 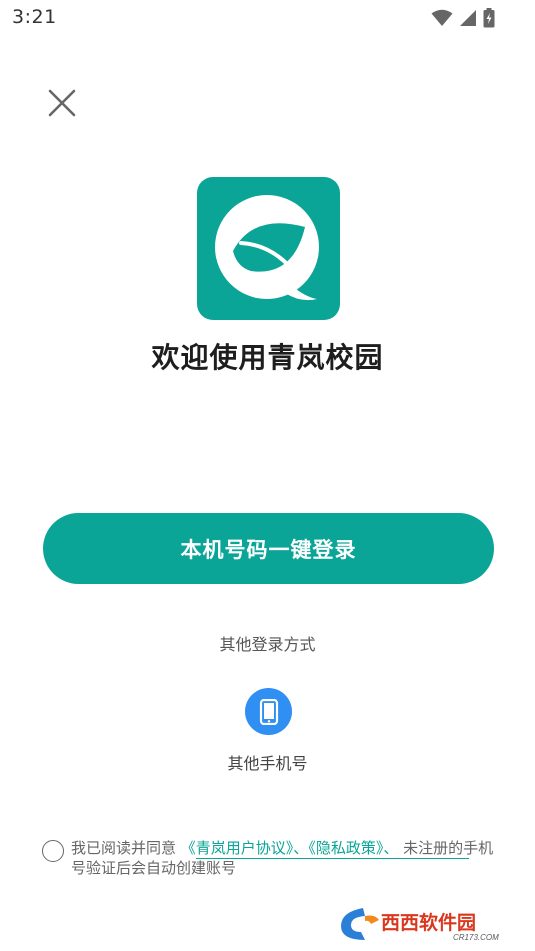 I want to click on close-button, so click(x=62, y=103).